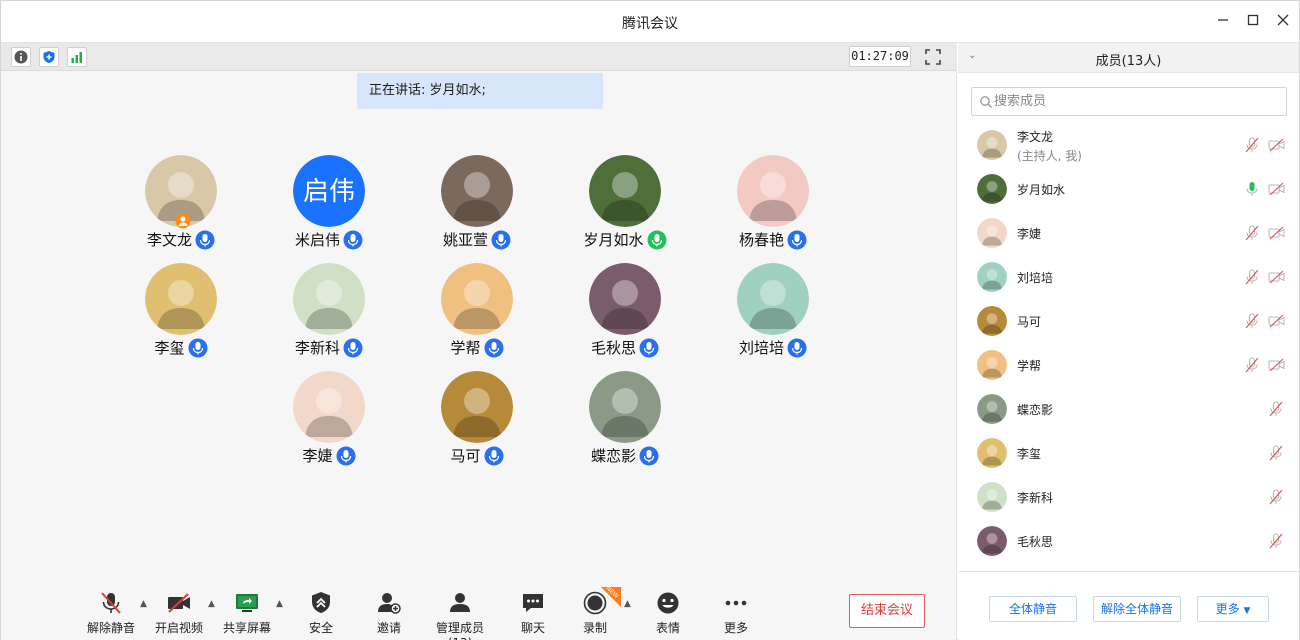 This screenshot has width=1300, height=640. I want to click on start-video-button: 开启视频, so click(179, 613).